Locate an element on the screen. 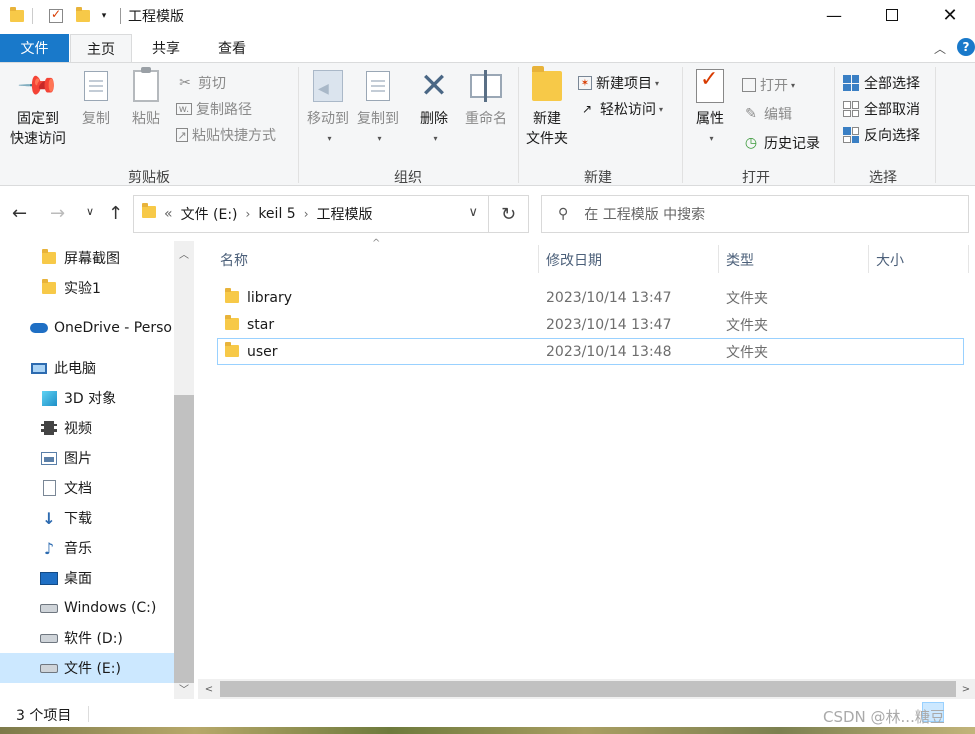 This screenshot has width=975, height=734. sidebar-item-screenshots: 屏幕截图 is located at coordinates (87, 258).